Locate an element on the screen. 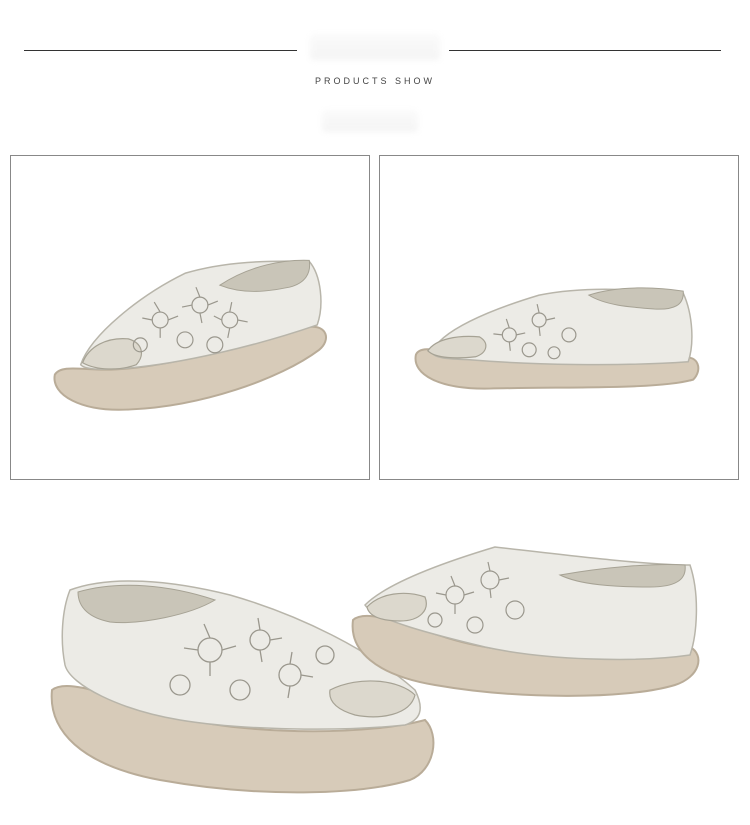 This screenshot has height=825, width=750. header-title-watermark is located at coordinates (375, 47).